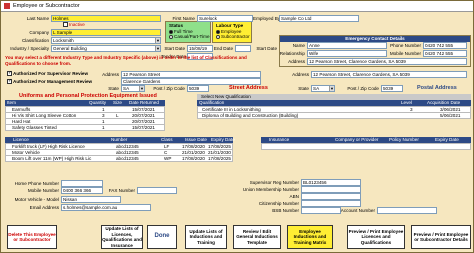 The image size is (474, 253). What do you see at coordinates (294, 196) in the screenshot?
I see `abn-label: ABN` at bounding box center [294, 196].